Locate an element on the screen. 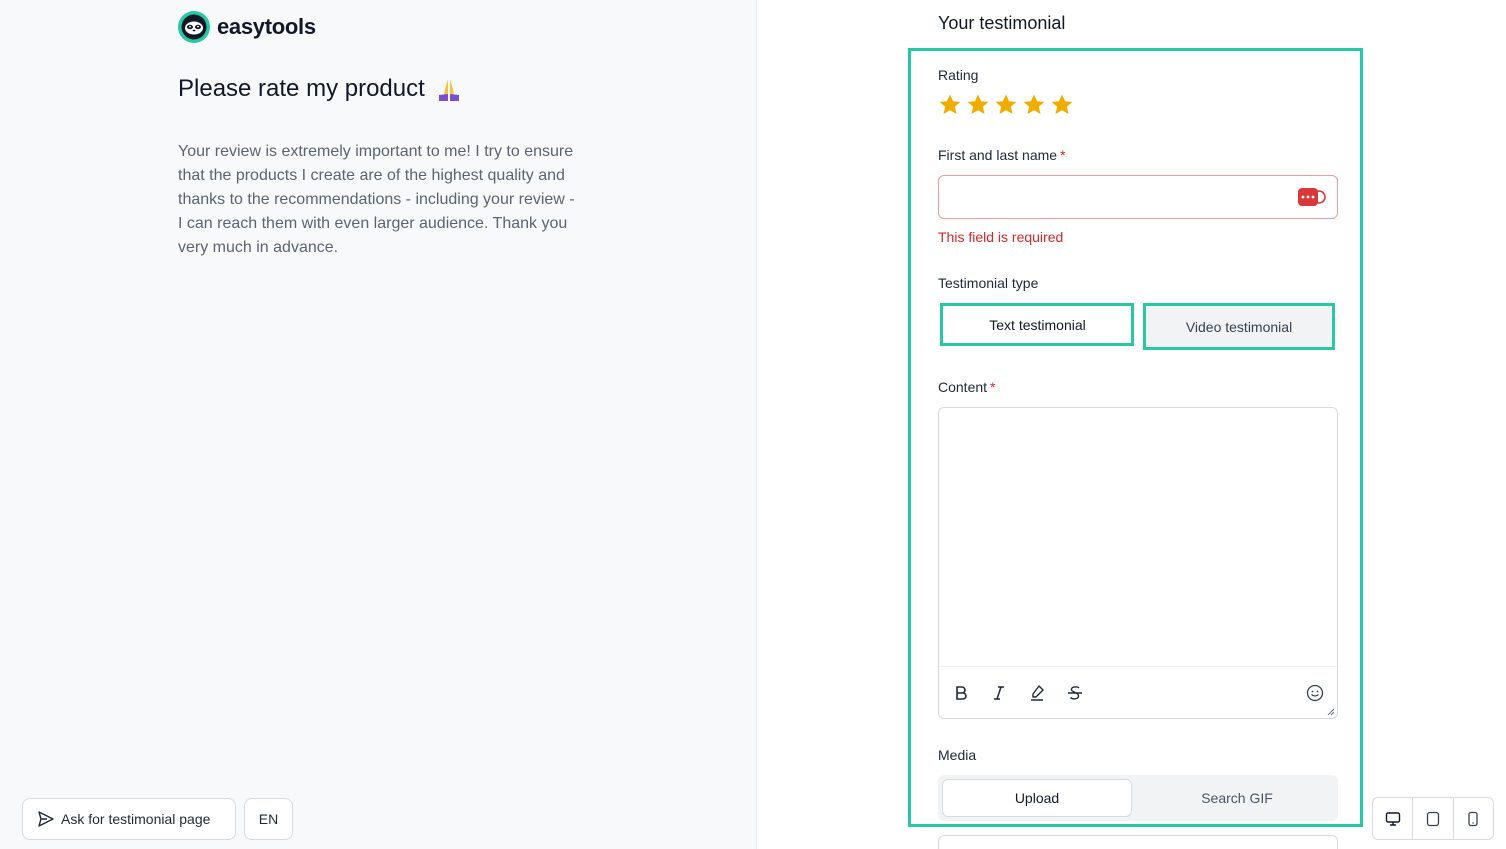 This screenshot has width=1506, height=849. text-testimonial-option: Text testimonial is located at coordinates (1037, 325).